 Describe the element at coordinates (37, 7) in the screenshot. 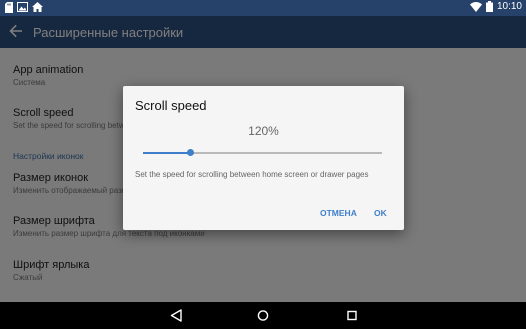

I see `home-icon` at that location.